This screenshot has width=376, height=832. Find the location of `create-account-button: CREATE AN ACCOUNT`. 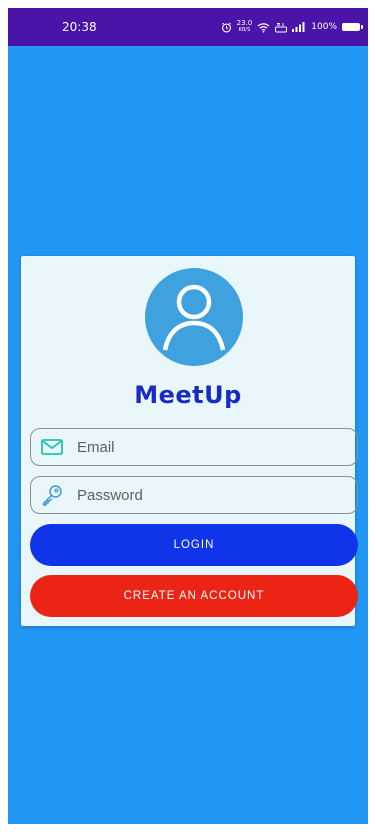

create-account-button: CREATE AN ACCOUNT is located at coordinates (194, 596).